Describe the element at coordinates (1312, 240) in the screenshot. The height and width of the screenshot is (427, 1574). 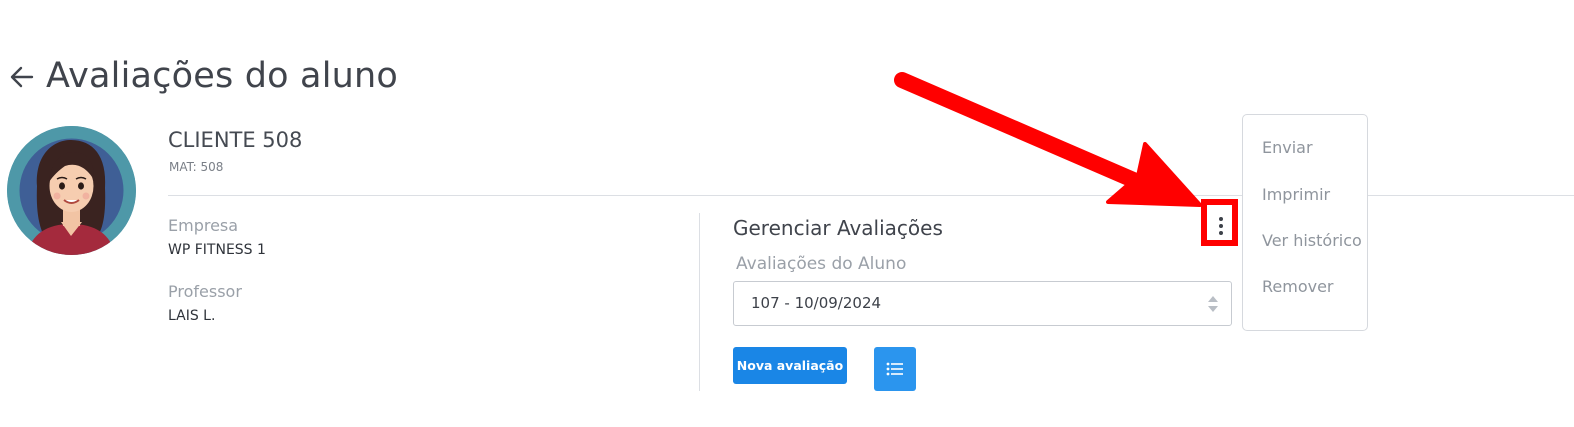
I see `menu-item-ver-historico: Ver histórico` at that location.